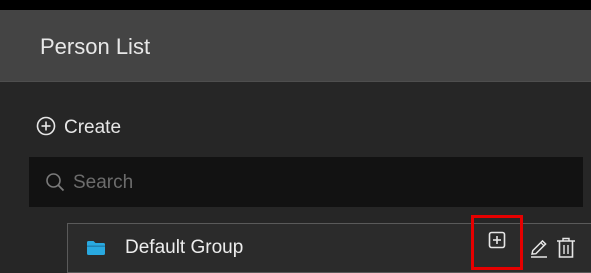 Image resolution: width=591 pixels, height=273 pixels. I want to click on trash-icon, so click(566, 250).